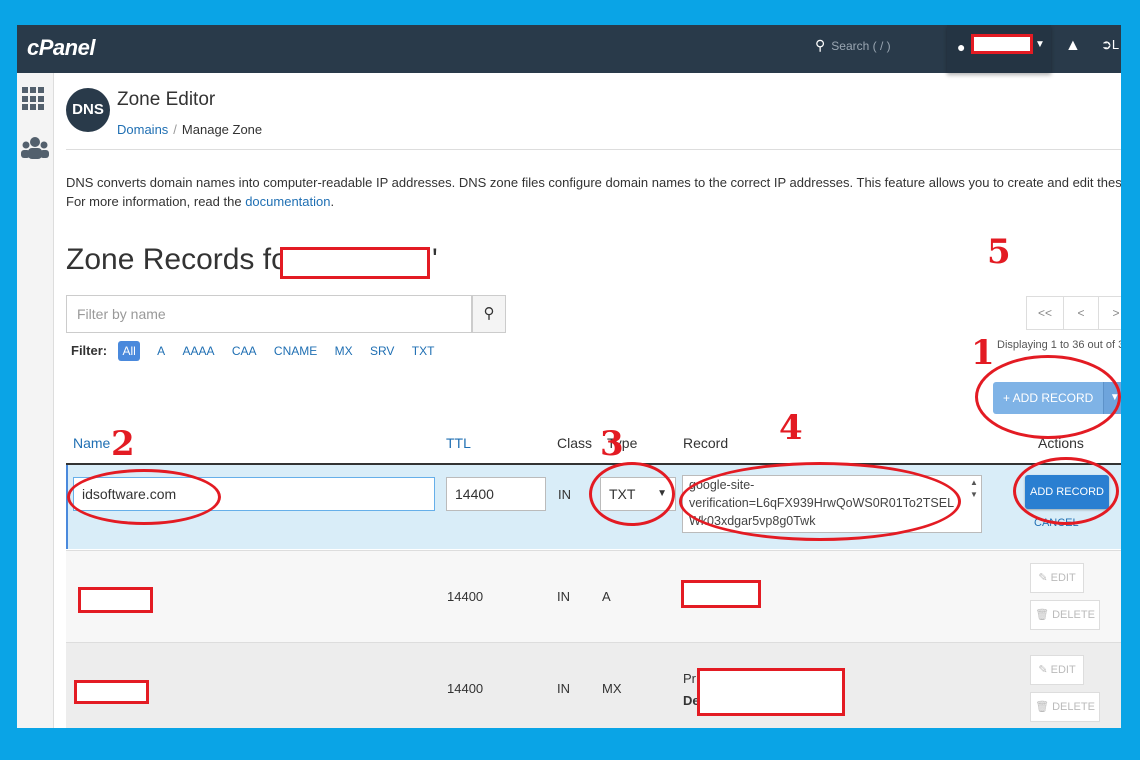 Image resolution: width=1140 pixels, height=760 pixels. Describe the element at coordinates (1115, 44) in the screenshot. I see `logout-label: L` at that location.